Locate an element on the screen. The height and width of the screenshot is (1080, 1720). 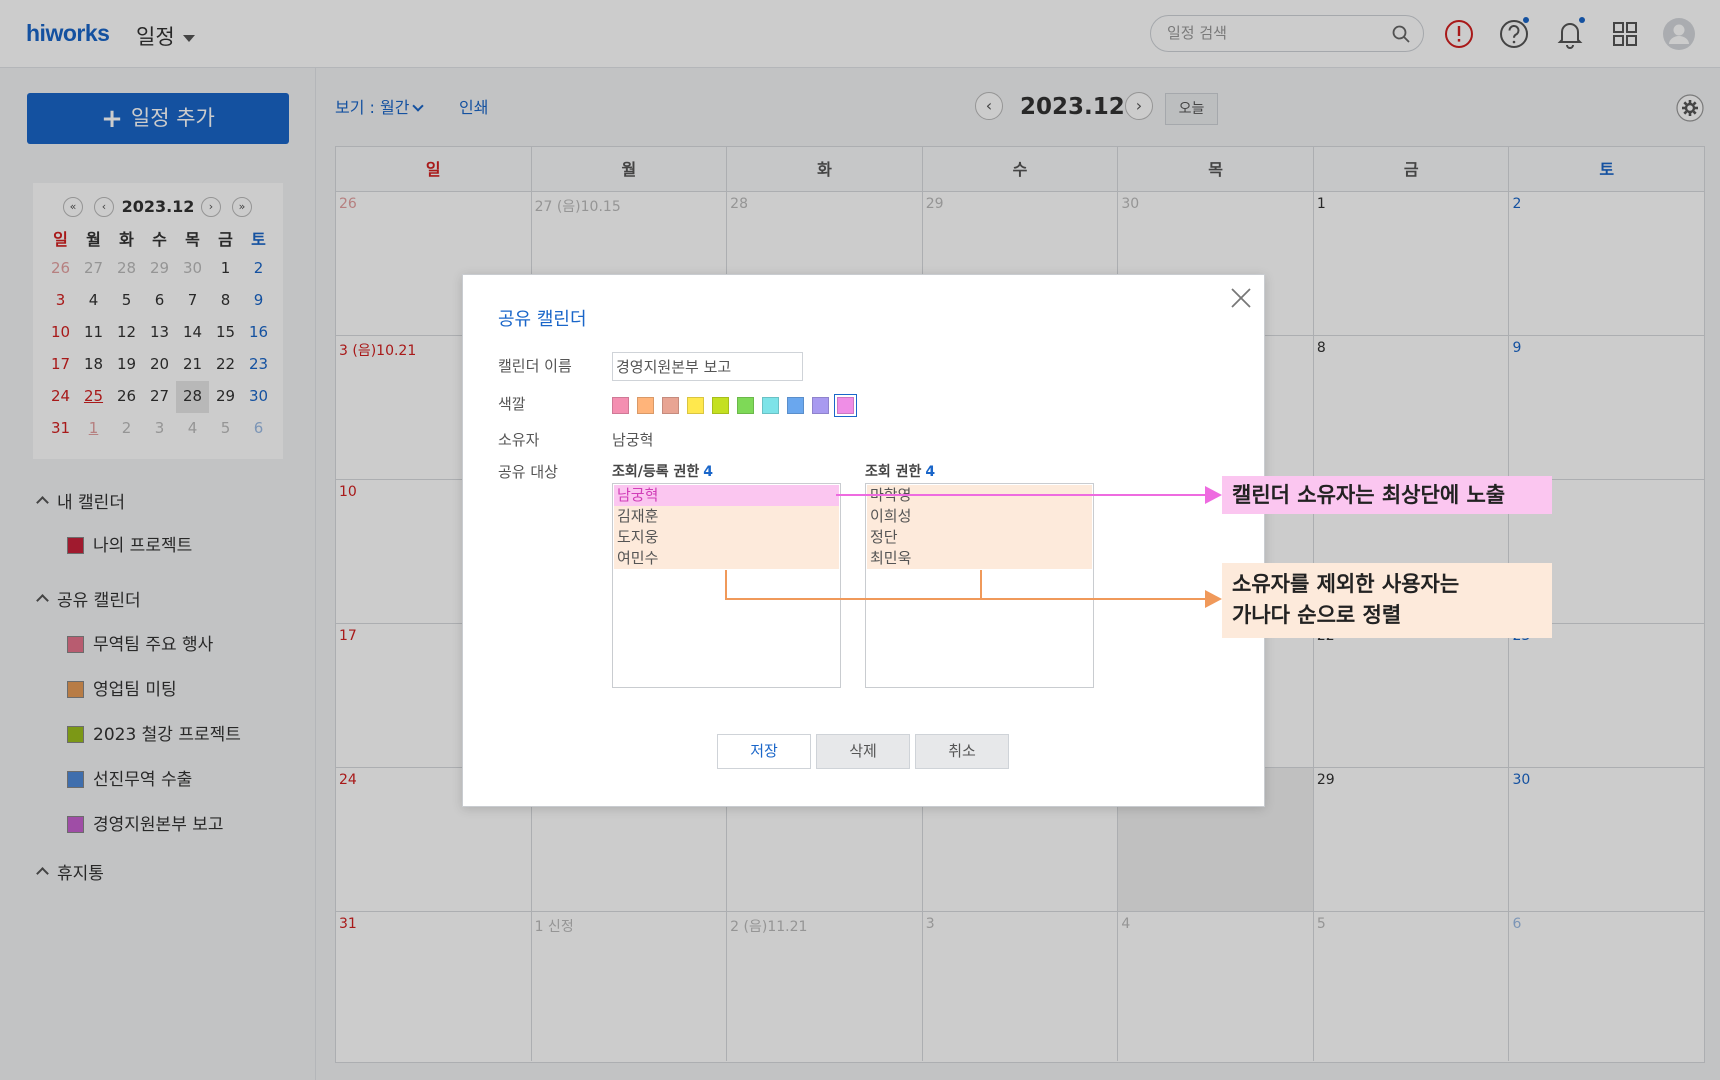
user-list-item: 남궁혁 is located at coordinates (726, 495).